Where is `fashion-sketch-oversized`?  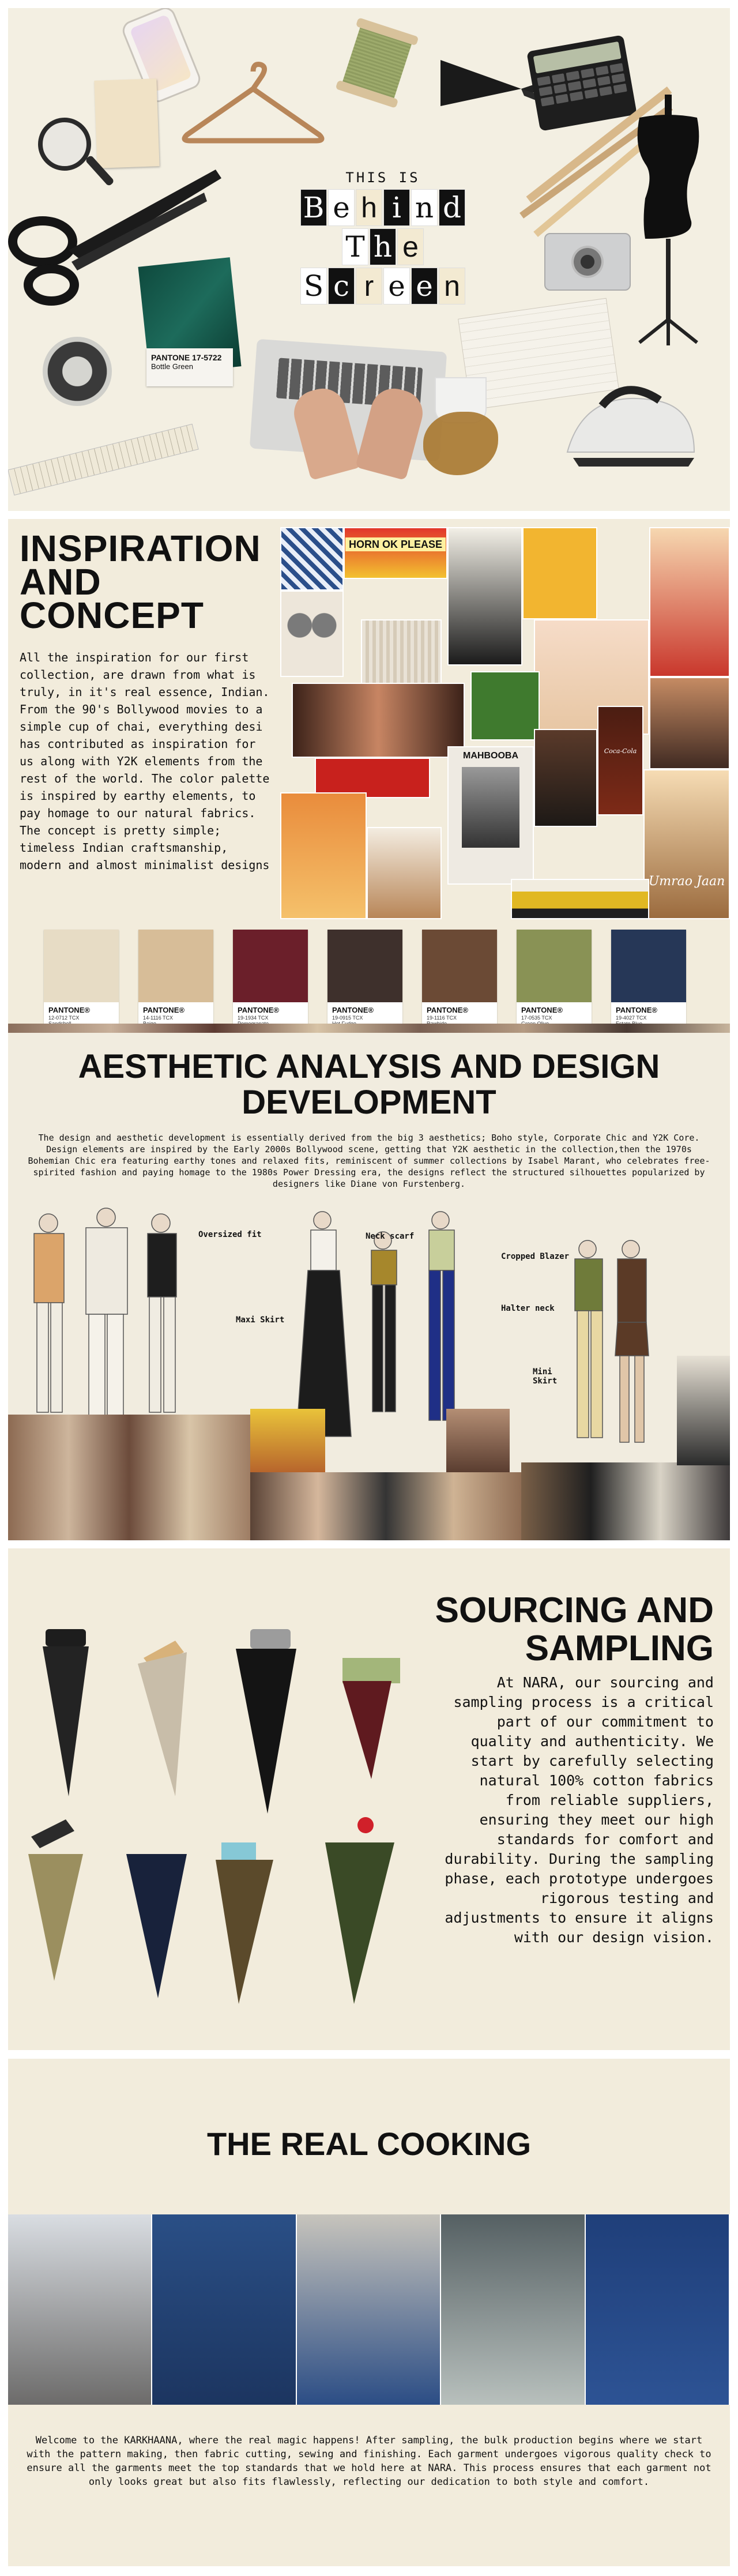
fashion-sketch-oversized is located at coordinates (105, 1313).